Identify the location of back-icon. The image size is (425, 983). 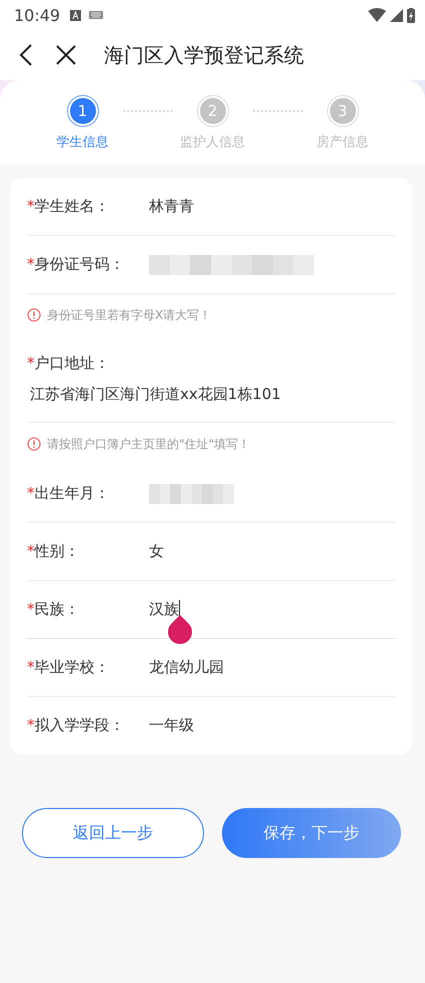
(26, 55).